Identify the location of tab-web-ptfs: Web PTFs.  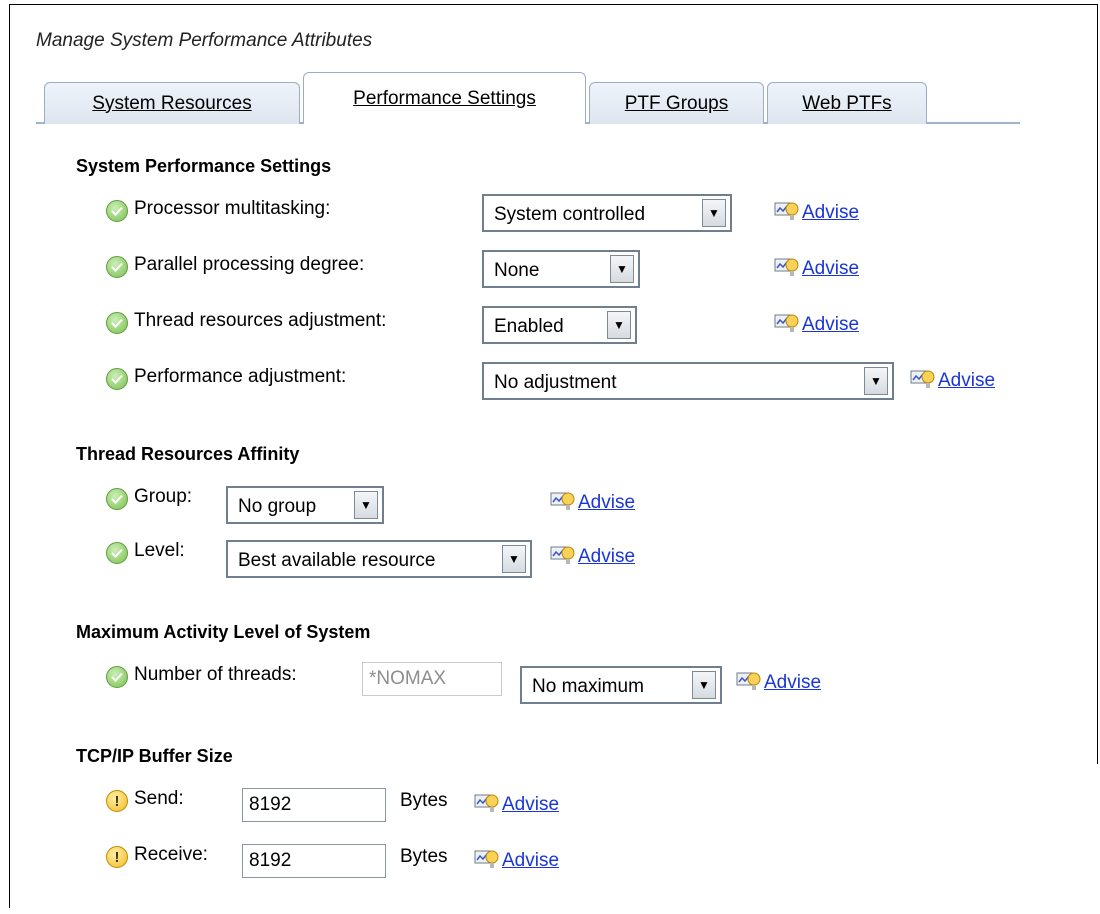
(847, 103).